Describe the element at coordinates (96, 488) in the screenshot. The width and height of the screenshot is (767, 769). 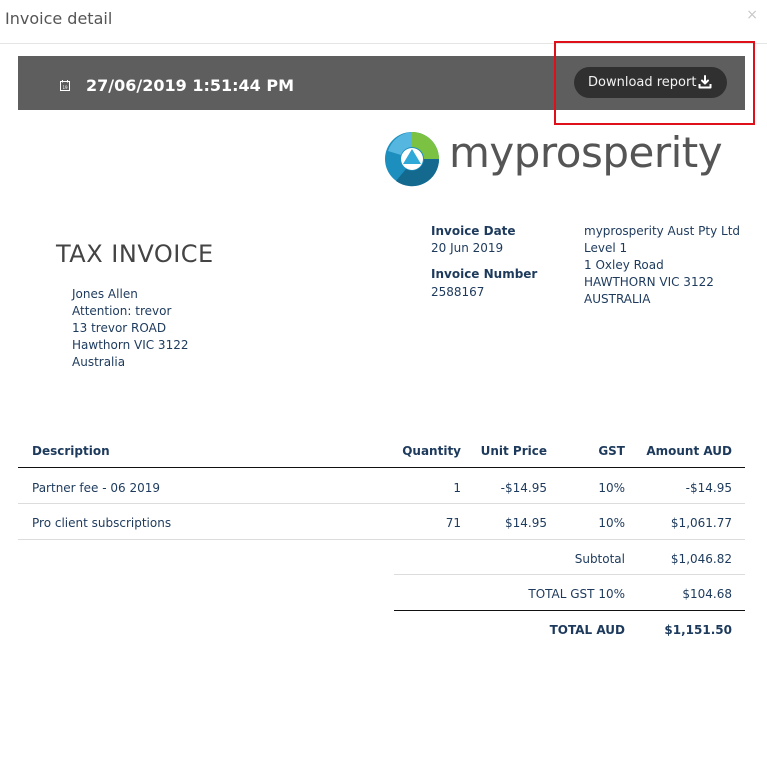
I see `row-description: Partner fee - 06 2019` at that location.